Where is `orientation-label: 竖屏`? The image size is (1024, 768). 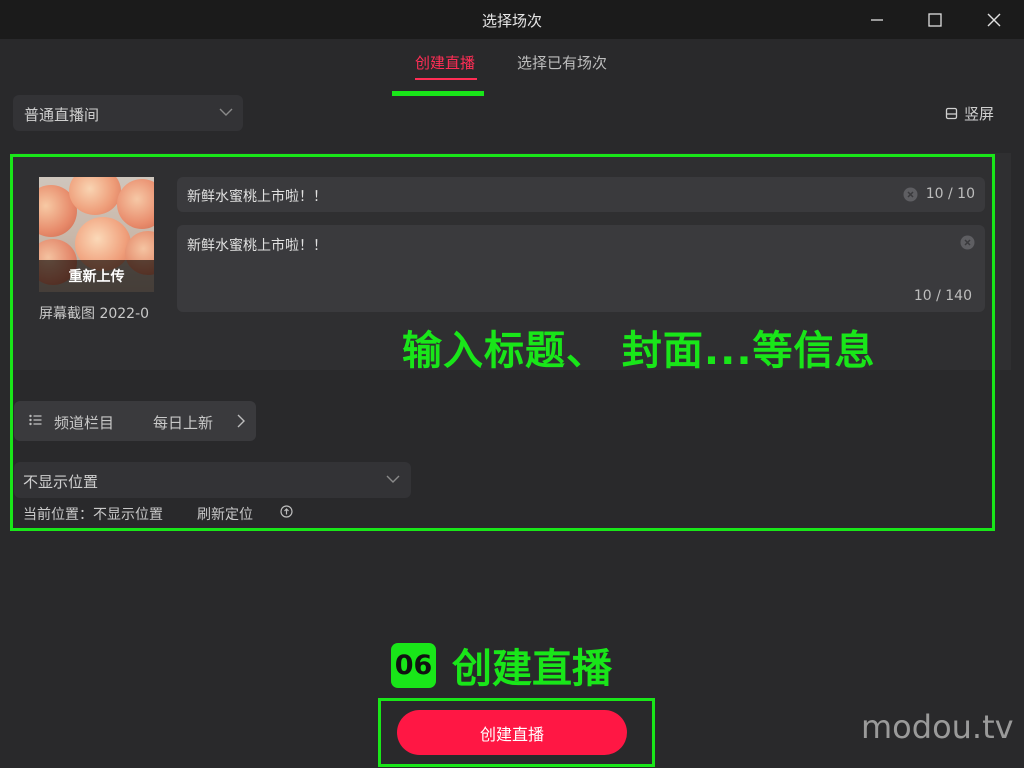
orientation-label: 竖屏 is located at coordinates (979, 114).